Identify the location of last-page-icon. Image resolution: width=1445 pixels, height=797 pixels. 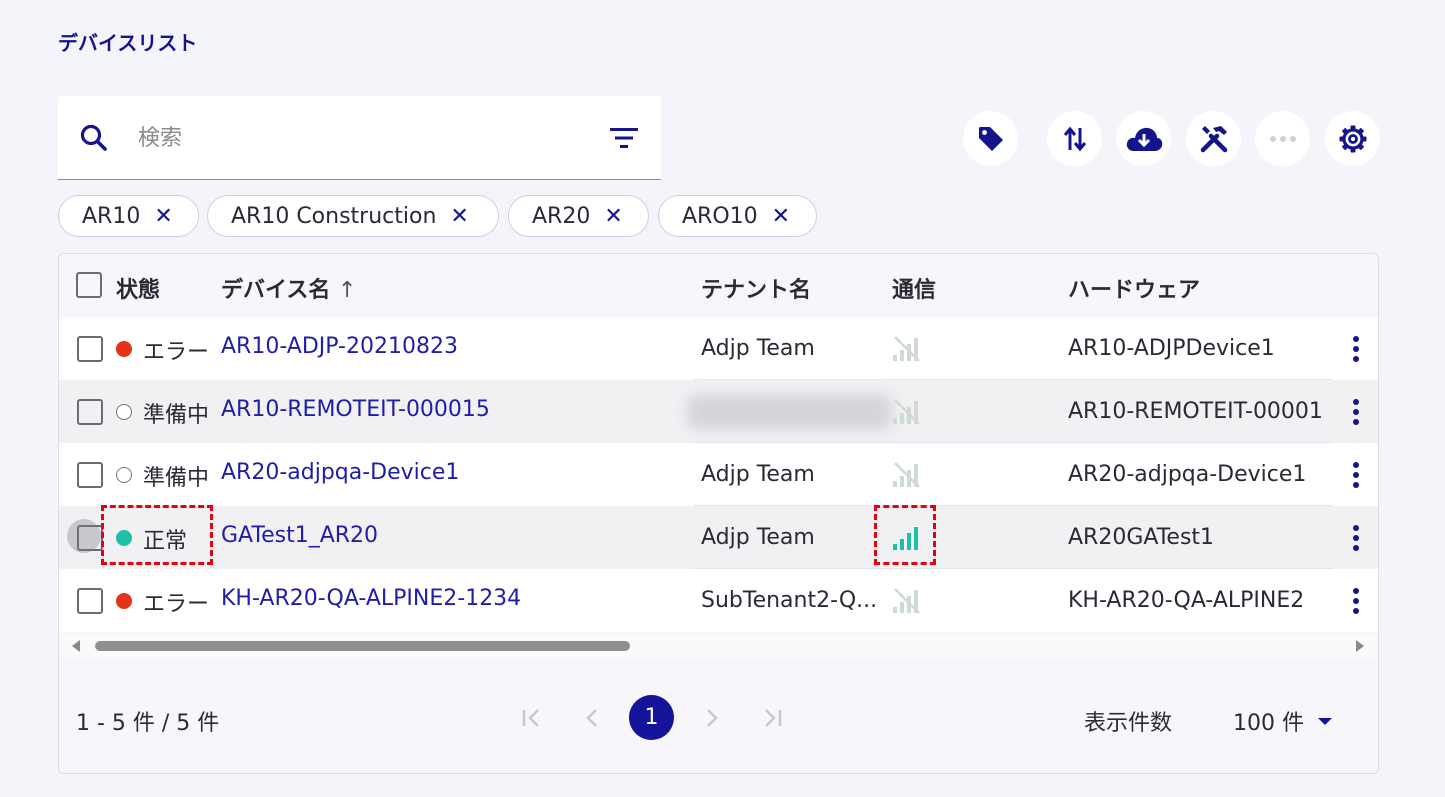
(773, 718).